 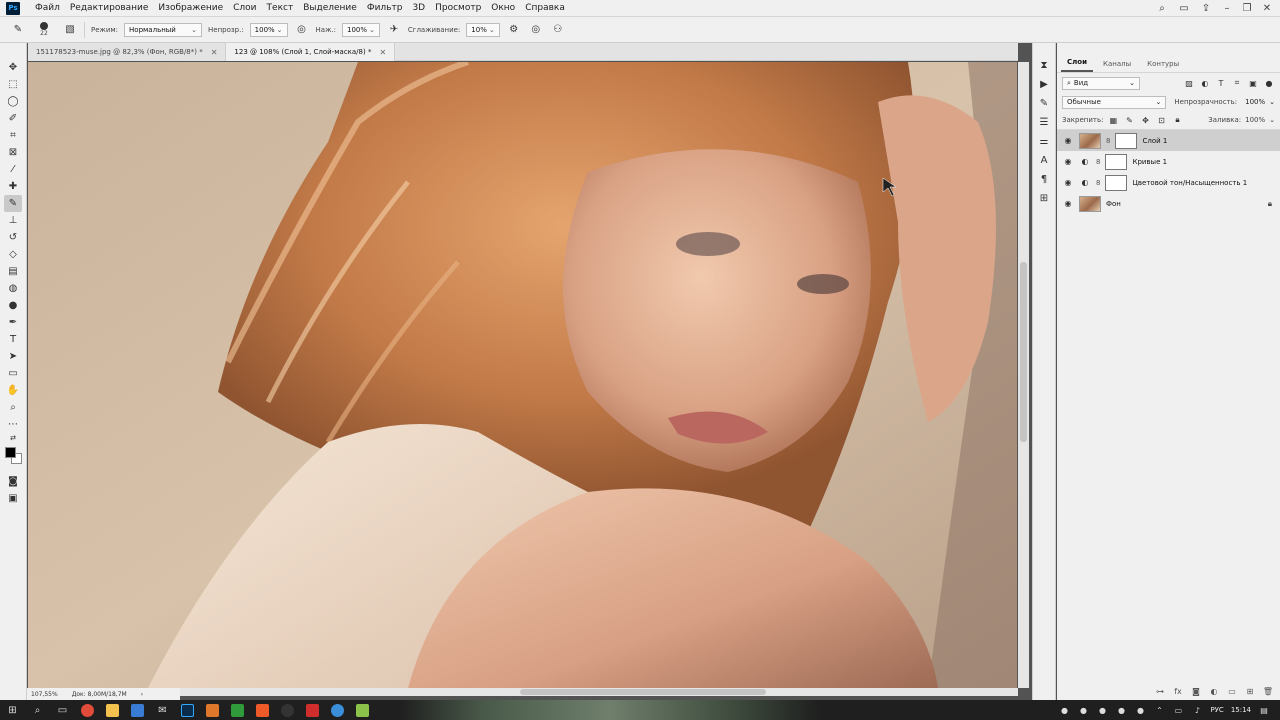 What do you see at coordinates (13, 356) in the screenshot?
I see `path-selection-tool-icon: ➤` at bounding box center [13, 356].